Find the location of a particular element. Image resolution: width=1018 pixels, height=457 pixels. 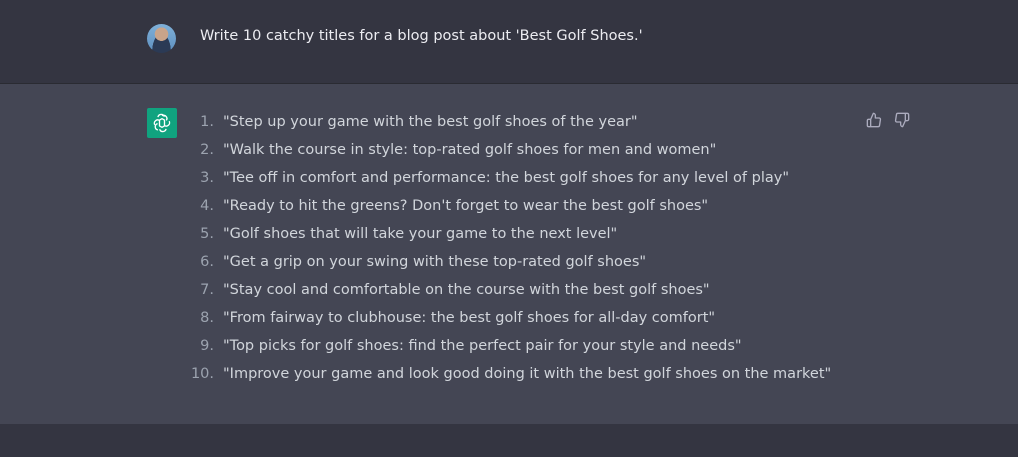

item-number: 6. is located at coordinates (207, 262).